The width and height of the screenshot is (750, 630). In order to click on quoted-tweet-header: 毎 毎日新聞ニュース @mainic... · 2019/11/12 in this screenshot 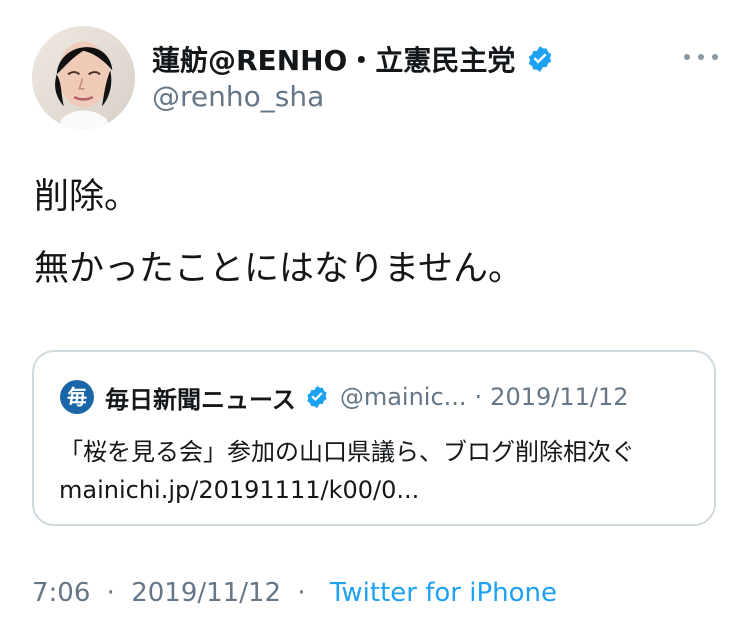, I will do `click(344, 397)`.